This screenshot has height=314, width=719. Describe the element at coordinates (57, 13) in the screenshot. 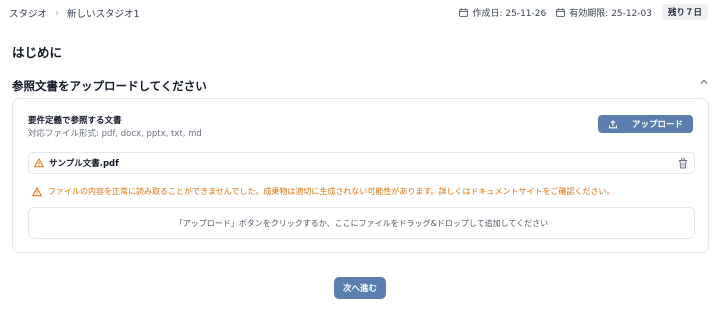

I see `chevron-right-icon: ›` at that location.